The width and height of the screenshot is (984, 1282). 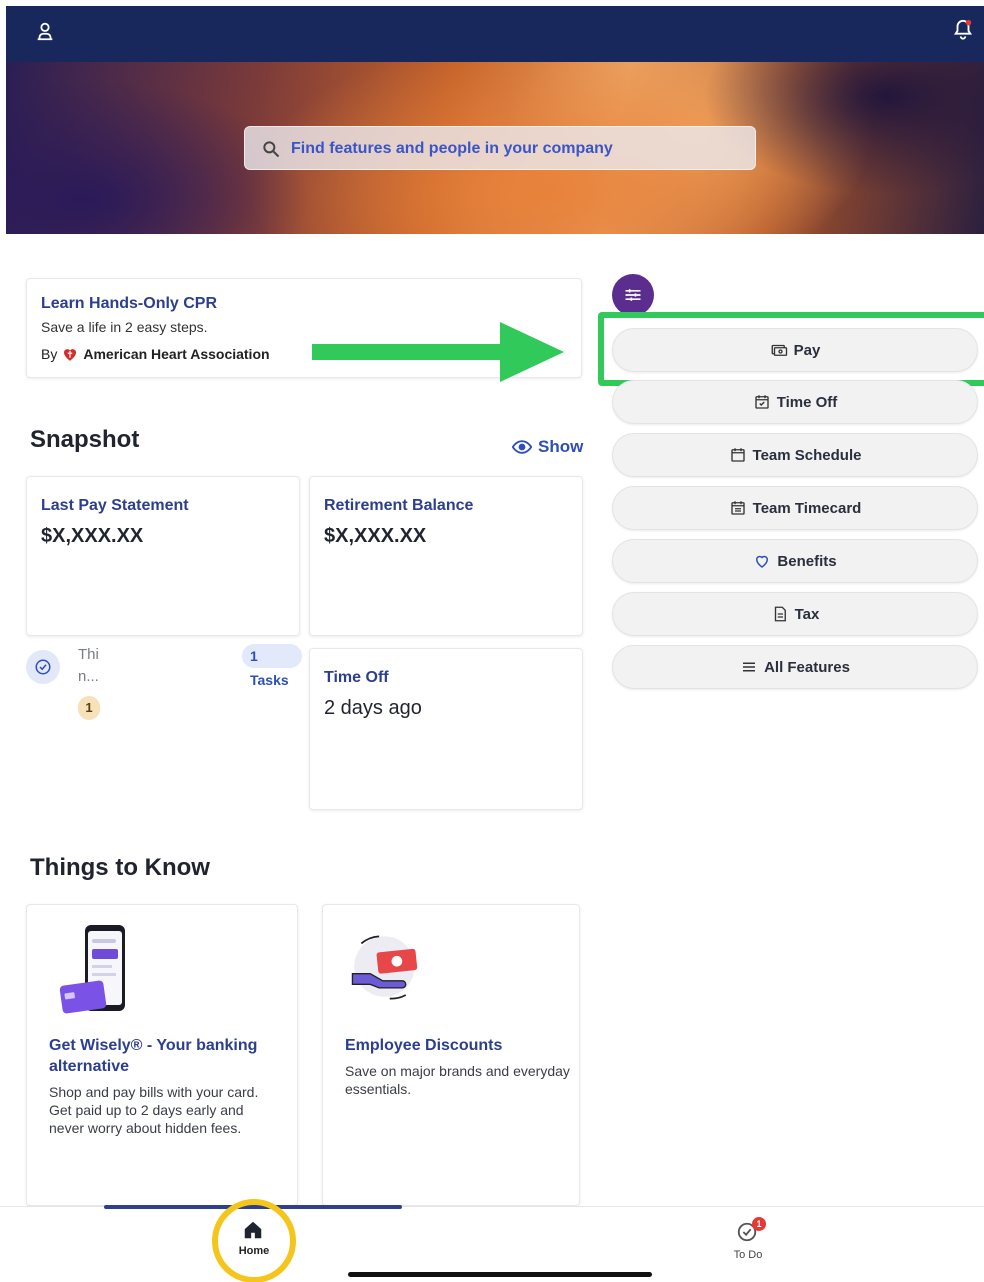 I want to click on cpr-title: Learn Hands-Only CPR, so click(x=129, y=304).